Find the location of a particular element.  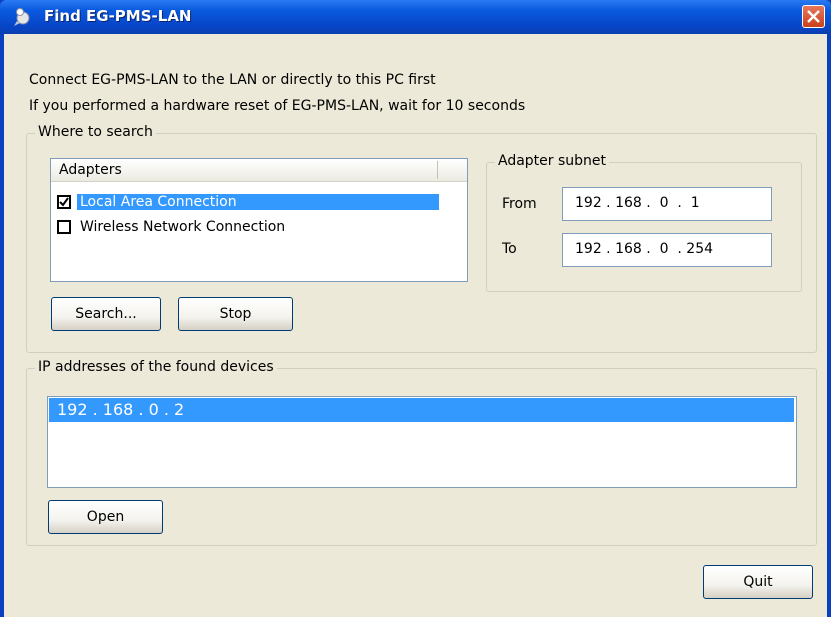

from-ip-field: 192 . 168 . 0 . 1 is located at coordinates (667, 204).